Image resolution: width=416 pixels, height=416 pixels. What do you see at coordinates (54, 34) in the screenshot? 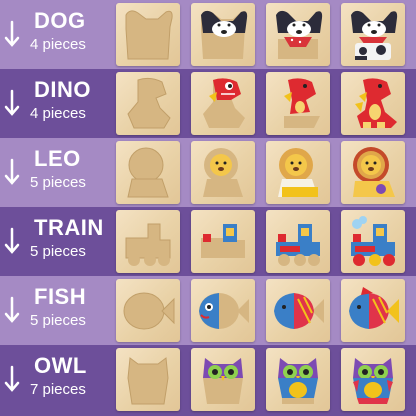
I see `row-label: DOG 4 pieces` at bounding box center [54, 34].